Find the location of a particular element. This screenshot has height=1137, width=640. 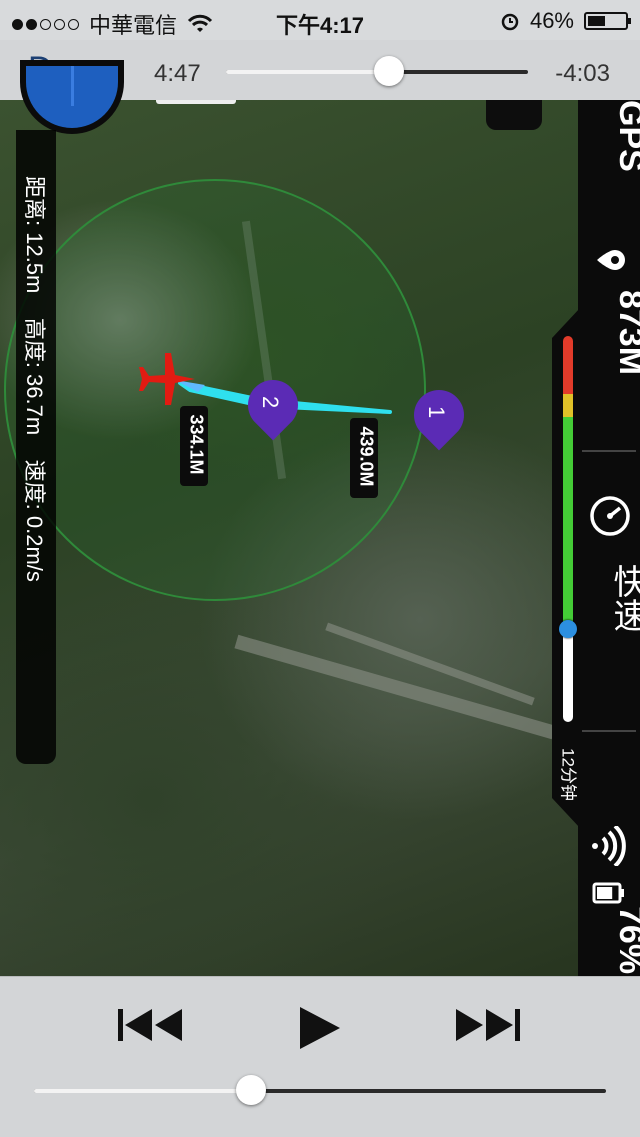

top-panel-tab is located at coordinates (196, 102).